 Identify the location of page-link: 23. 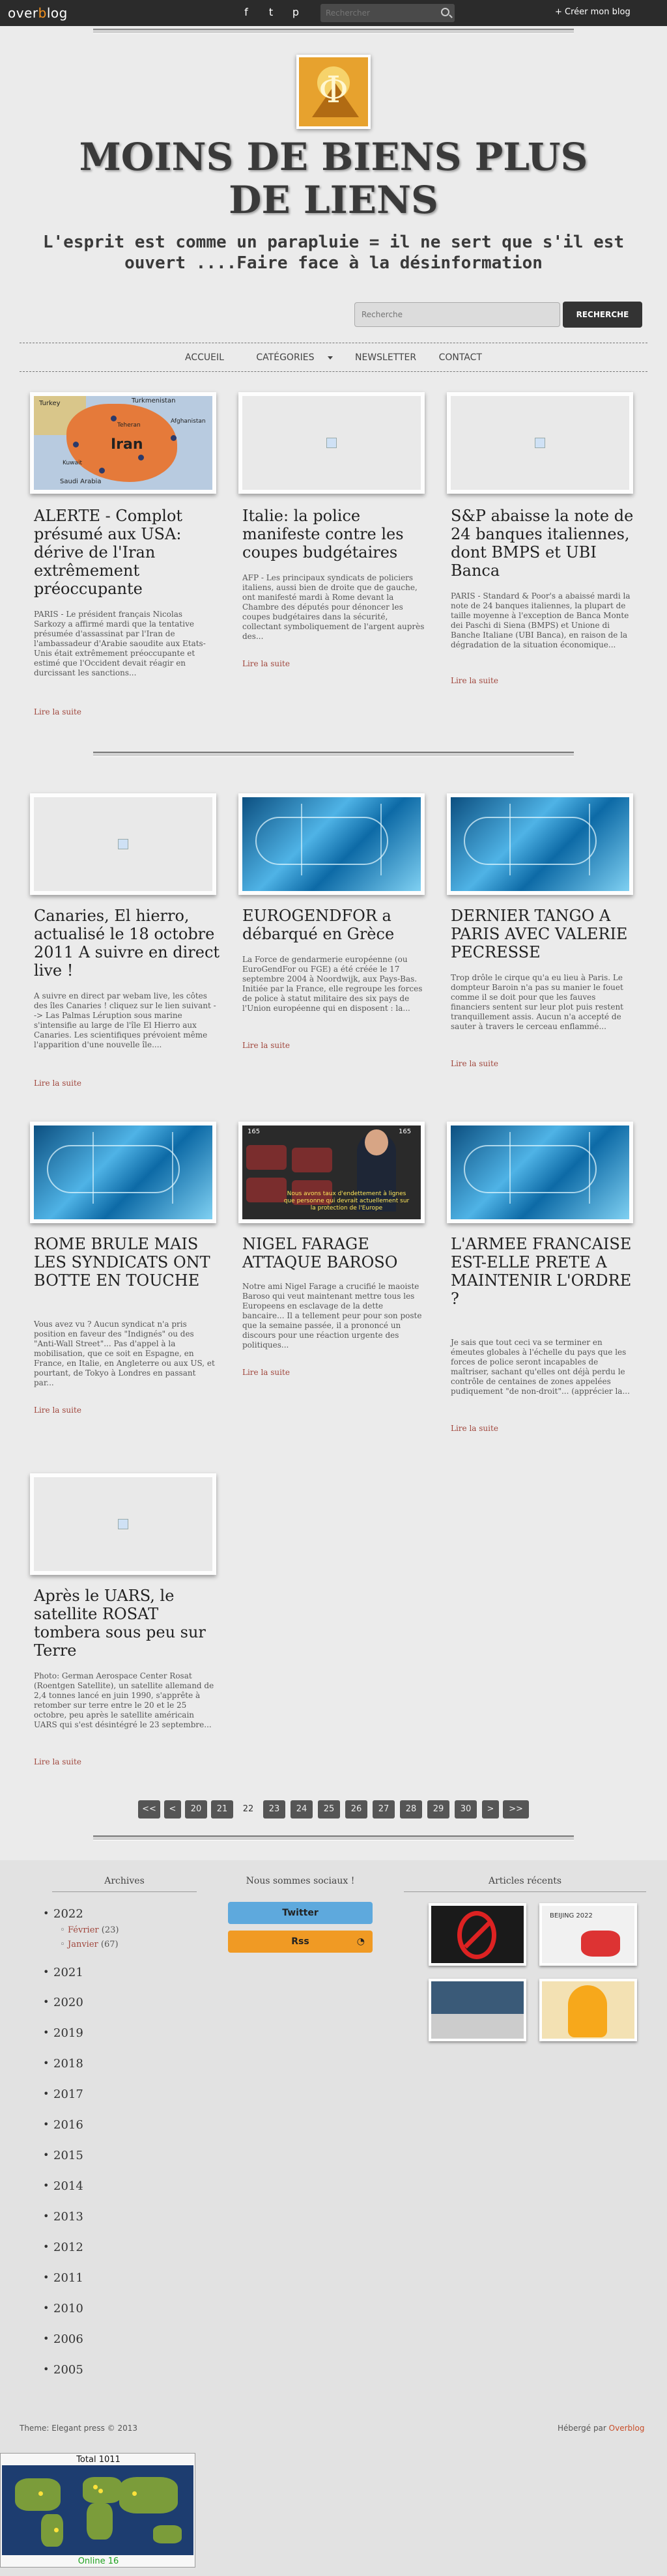
(274, 1809).